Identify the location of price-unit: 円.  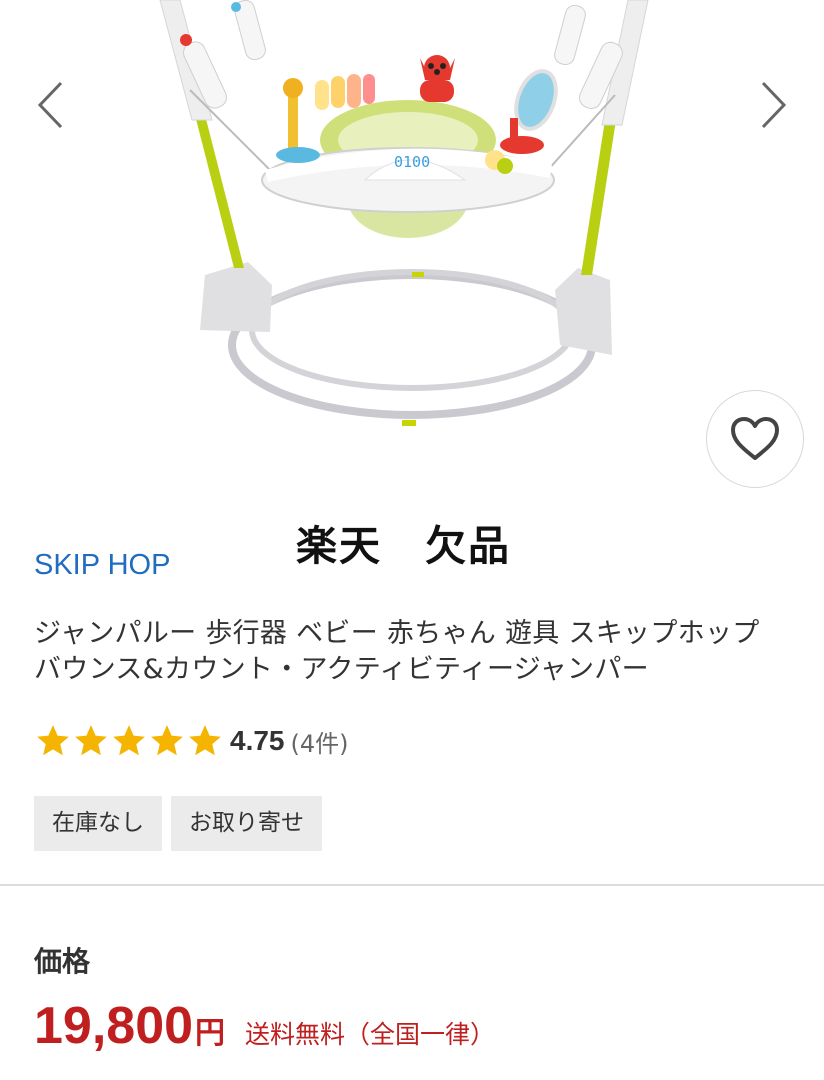
(210, 1033).